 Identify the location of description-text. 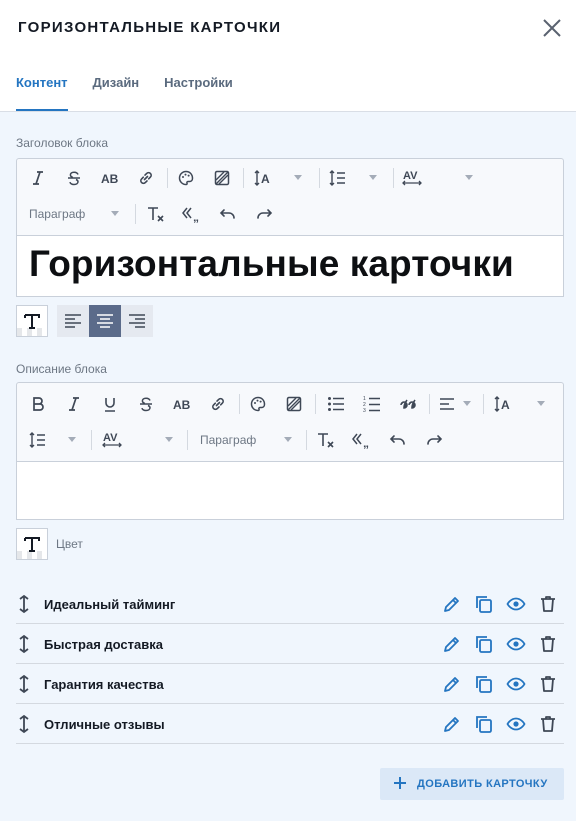
(290, 472).